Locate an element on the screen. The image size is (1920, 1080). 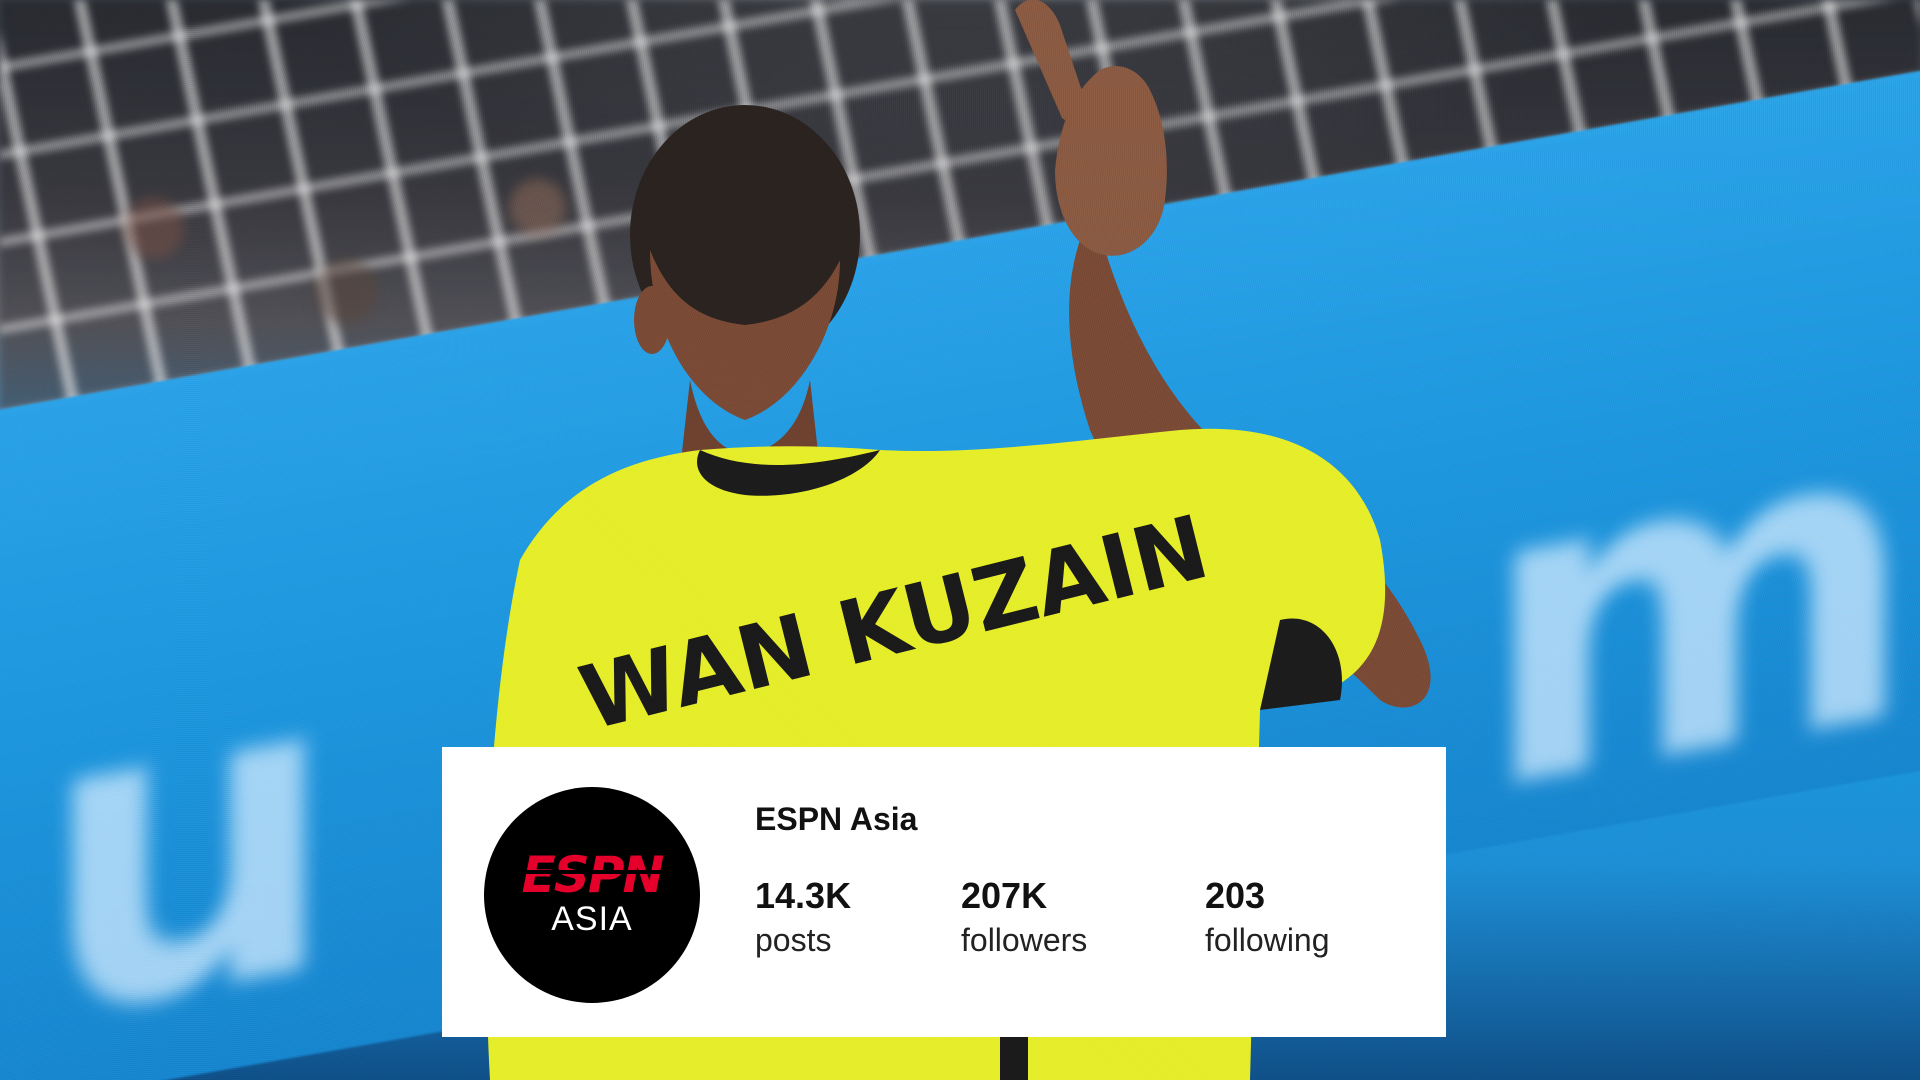
posts-count: 14.3K is located at coordinates (803, 895).